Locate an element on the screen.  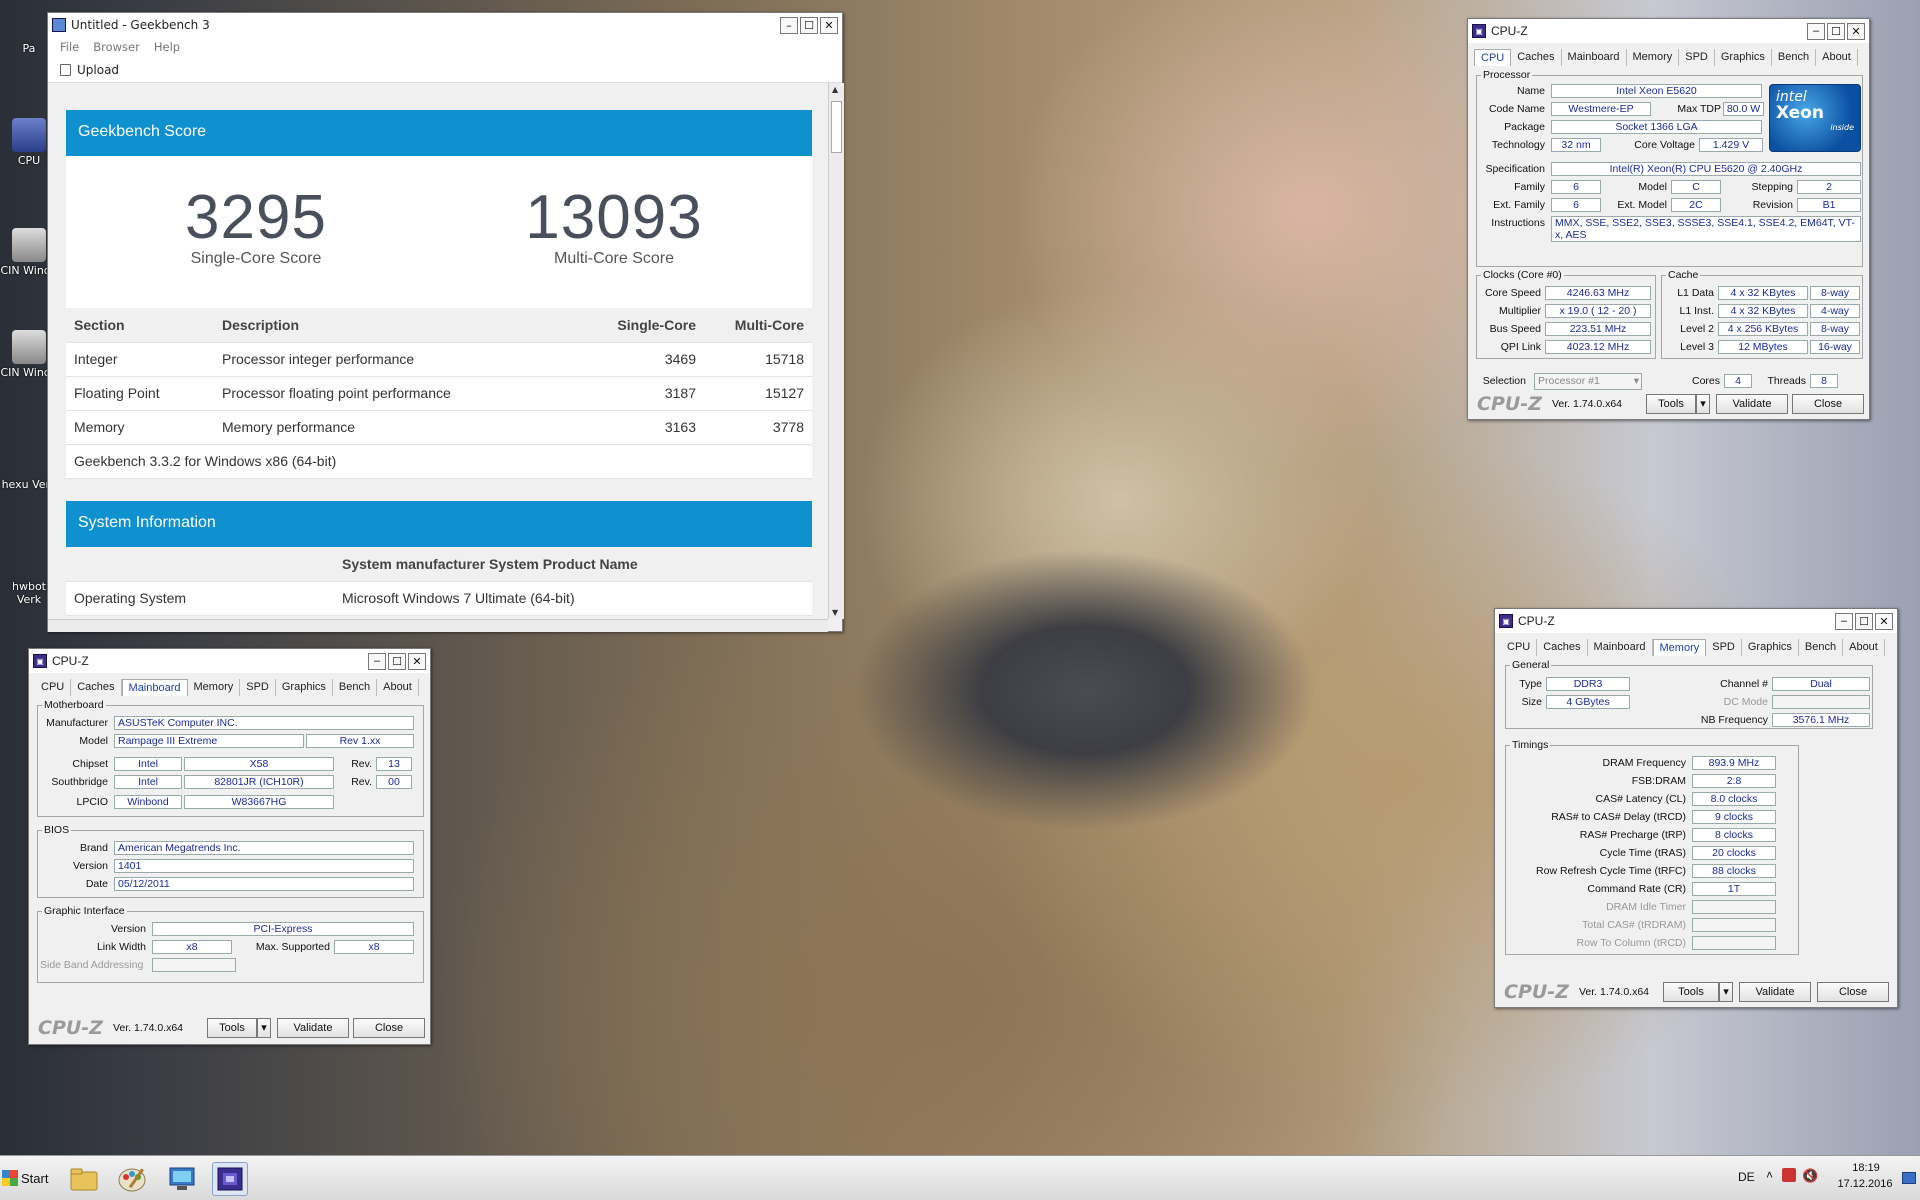
timing-label: Row To Column (tRCD) is located at coordinates (1631, 943).